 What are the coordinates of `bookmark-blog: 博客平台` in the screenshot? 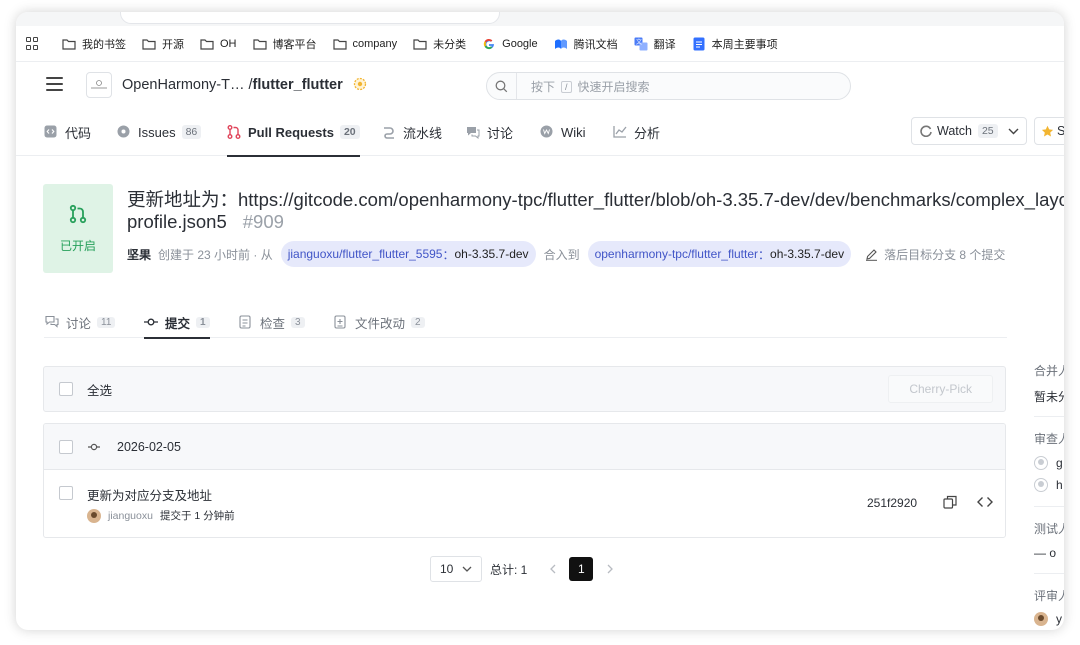 It's located at (288, 44).